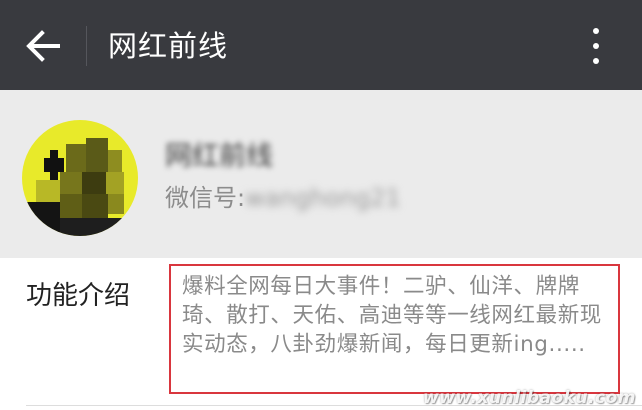  I want to click on back-button, so click(42, 46).